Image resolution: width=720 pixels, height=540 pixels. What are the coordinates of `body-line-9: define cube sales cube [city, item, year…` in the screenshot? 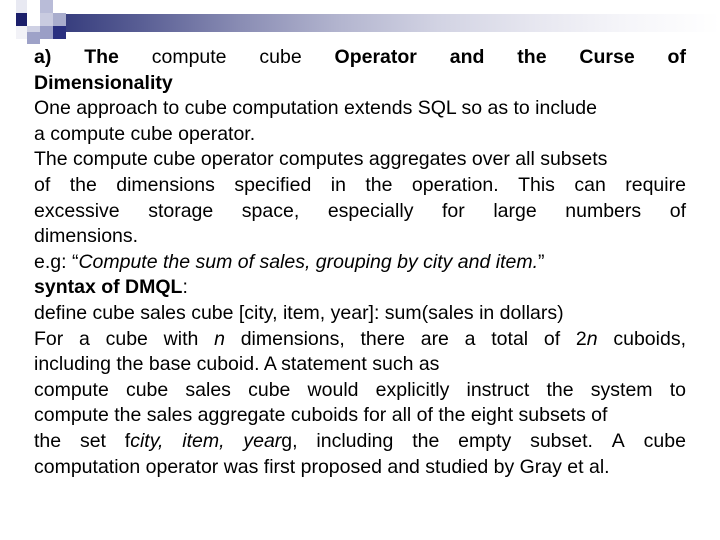 It's located at (299, 312).